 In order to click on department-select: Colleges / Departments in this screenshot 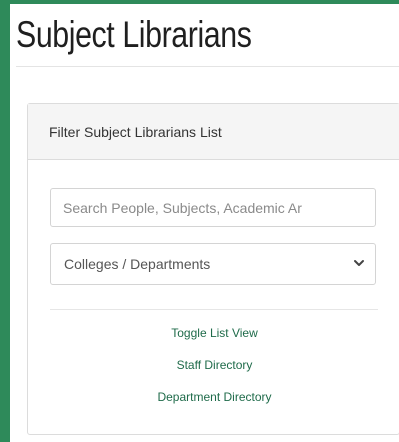, I will do `click(213, 264)`.